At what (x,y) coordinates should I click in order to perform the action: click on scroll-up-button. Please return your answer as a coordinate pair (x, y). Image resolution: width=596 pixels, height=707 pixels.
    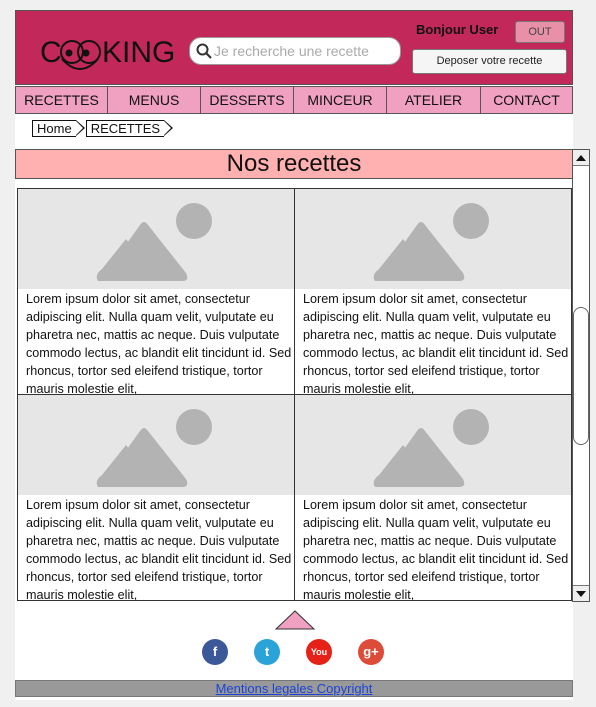
    Looking at the image, I should click on (581, 158).